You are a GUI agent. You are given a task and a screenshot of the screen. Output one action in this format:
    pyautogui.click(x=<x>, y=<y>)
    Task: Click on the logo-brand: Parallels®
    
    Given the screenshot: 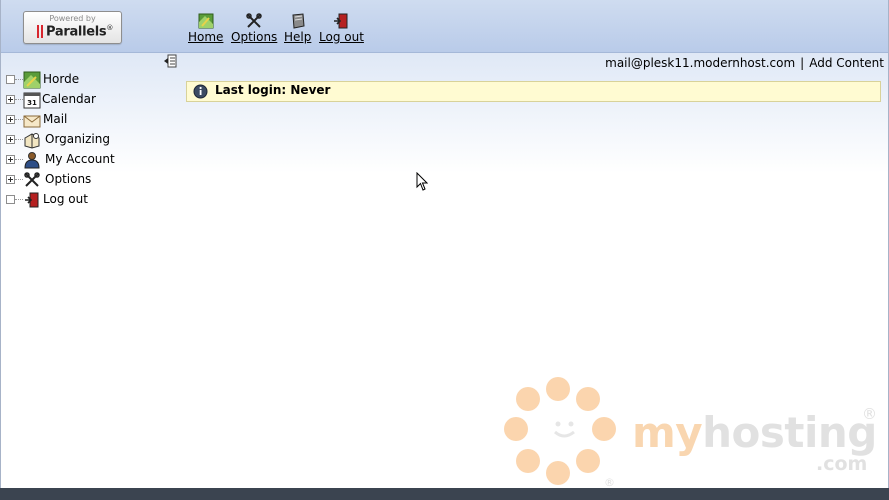 What is the action you would take?
    pyautogui.click(x=80, y=32)
    